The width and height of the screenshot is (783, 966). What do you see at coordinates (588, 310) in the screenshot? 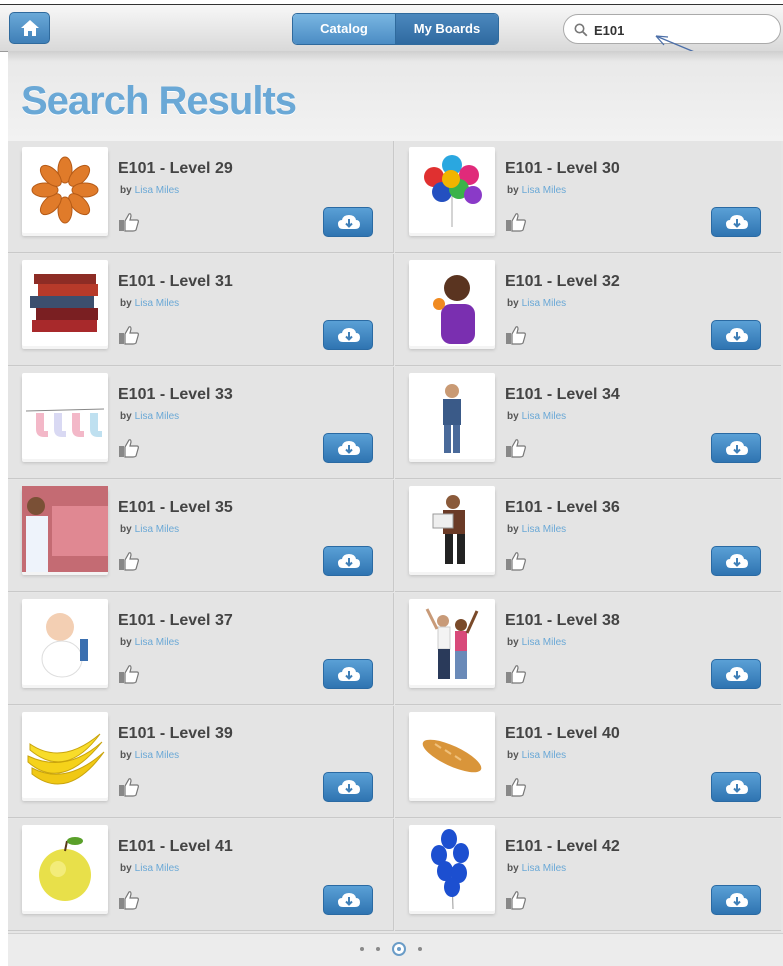
I see `result-card: E101 - Level 32 by Lisa Miles` at bounding box center [588, 310].